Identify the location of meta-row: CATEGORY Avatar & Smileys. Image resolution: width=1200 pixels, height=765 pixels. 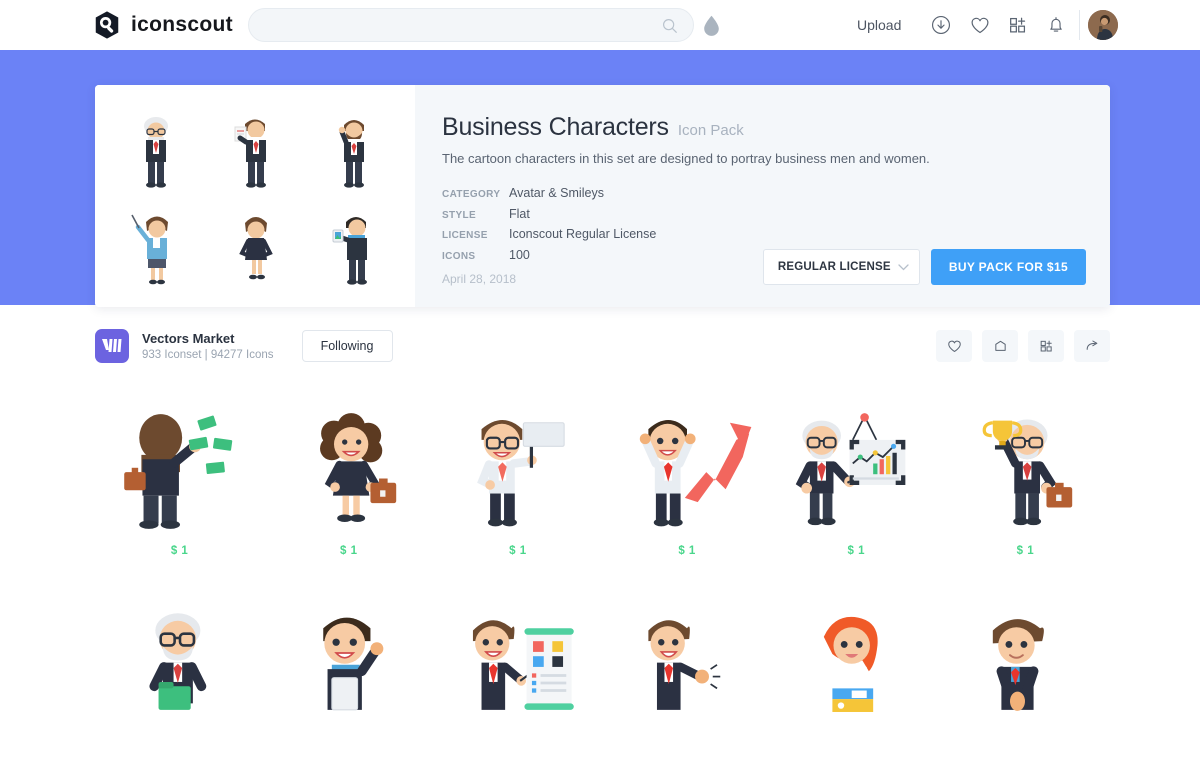
(761, 194).